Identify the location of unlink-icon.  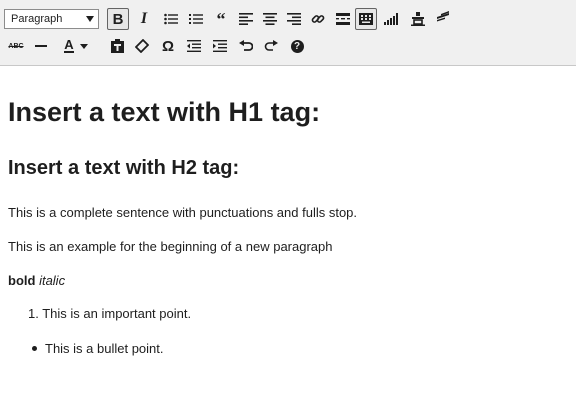
(418, 19).